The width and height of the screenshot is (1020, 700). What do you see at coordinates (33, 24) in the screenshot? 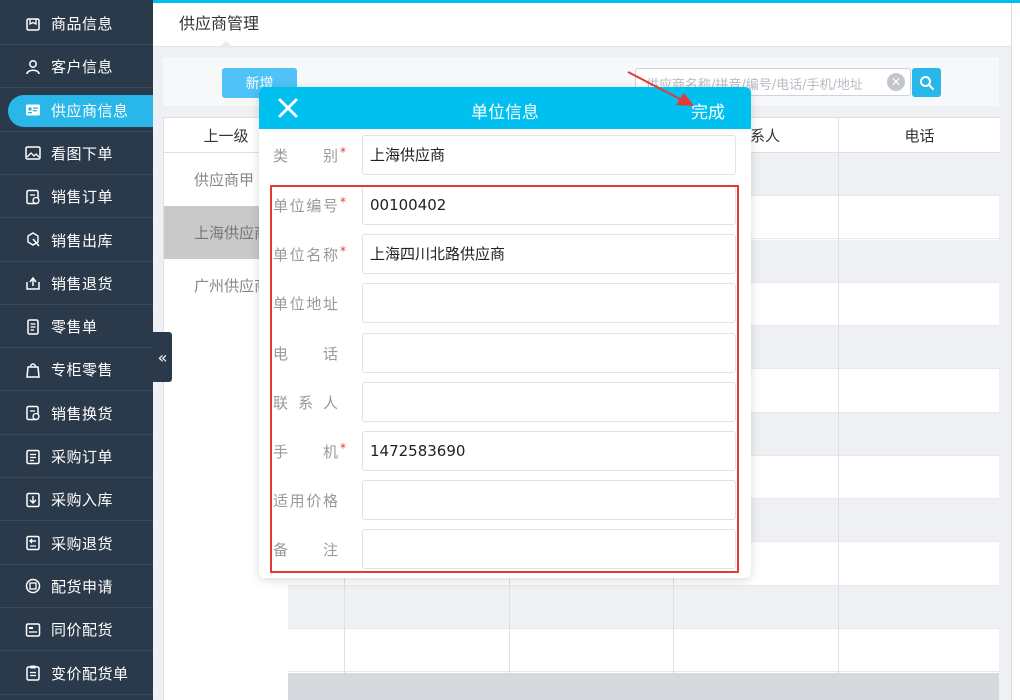
I see `box-icon` at bounding box center [33, 24].